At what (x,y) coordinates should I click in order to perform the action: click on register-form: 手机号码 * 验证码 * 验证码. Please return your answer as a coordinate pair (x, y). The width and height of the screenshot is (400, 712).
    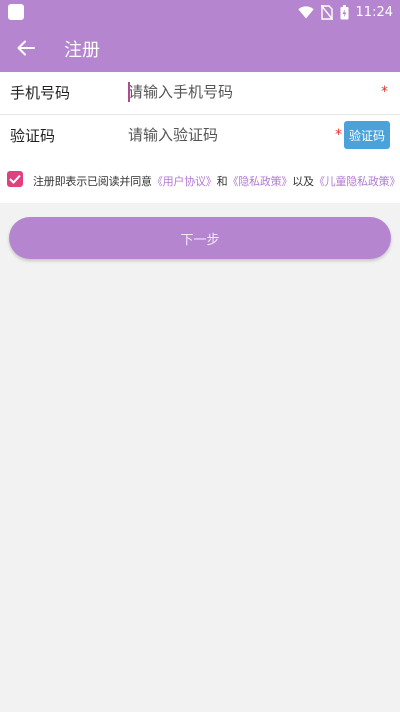
    Looking at the image, I should click on (200, 115).